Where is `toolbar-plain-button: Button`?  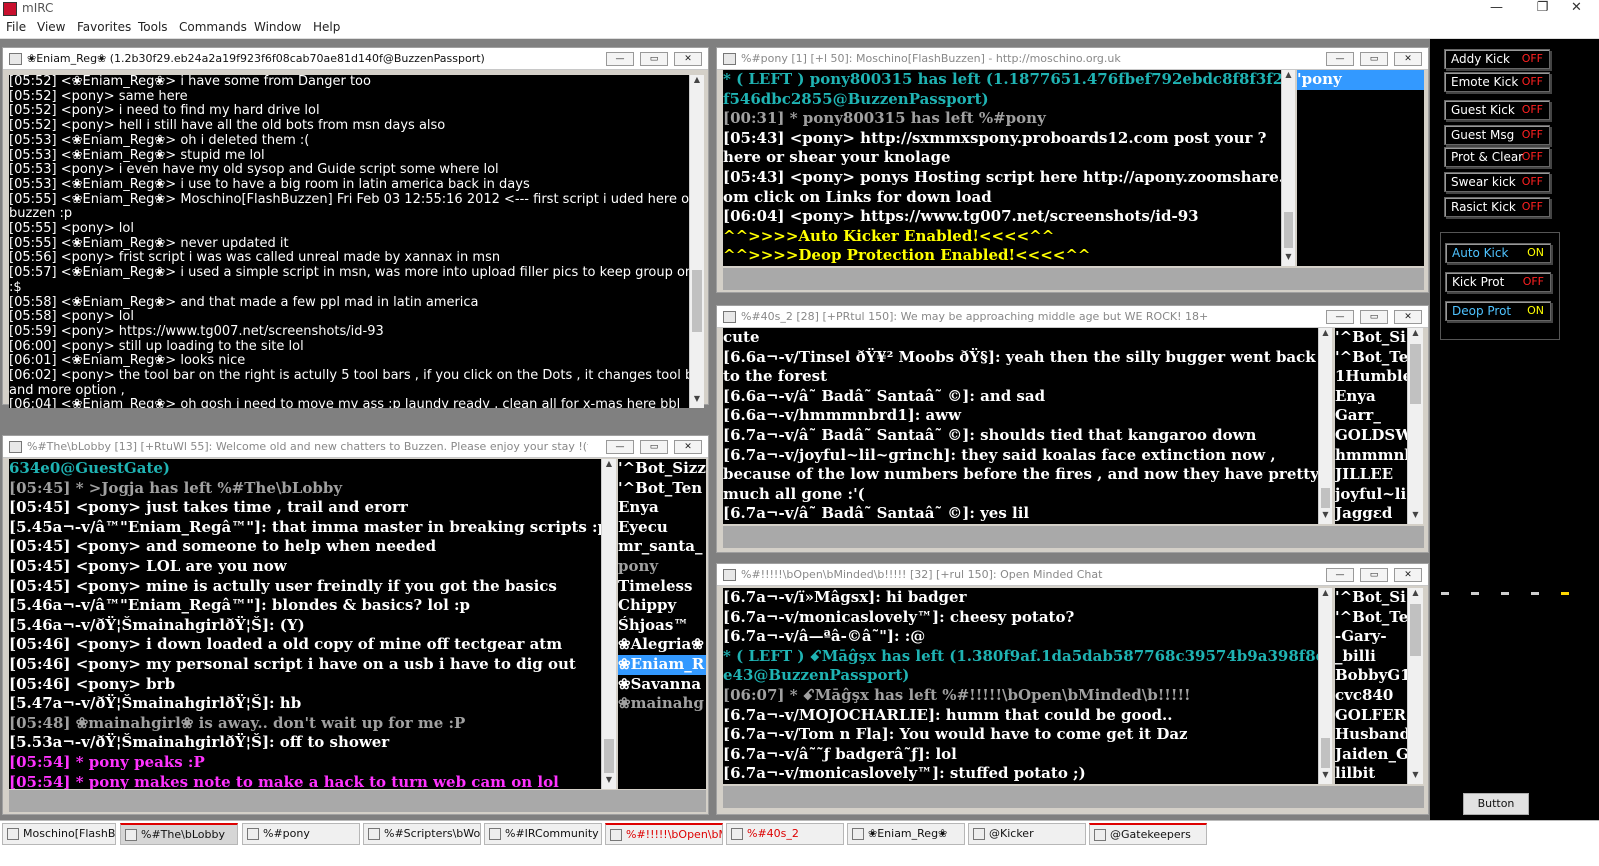 toolbar-plain-button: Button is located at coordinates (1496, 804).